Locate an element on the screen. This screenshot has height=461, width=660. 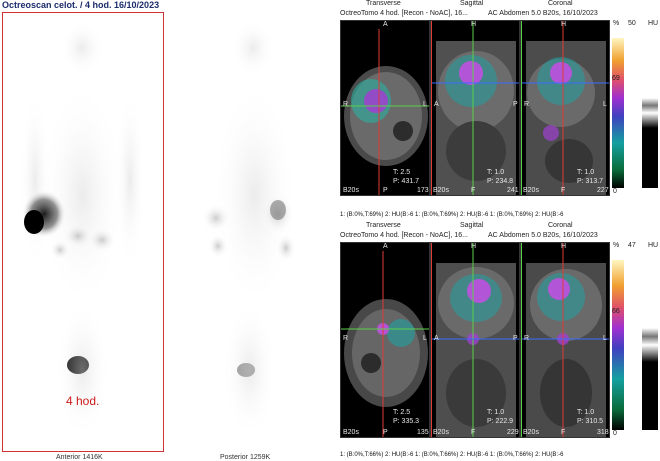
anterior-caption: Anterior 1416K is located at coordinates (79, 457).